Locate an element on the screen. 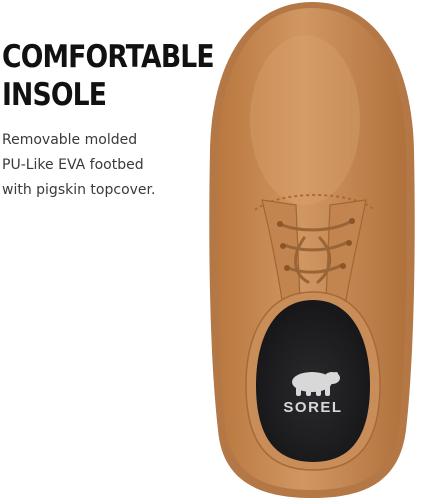  description-line-1: Removable molded is located at coordinates (70, 140).